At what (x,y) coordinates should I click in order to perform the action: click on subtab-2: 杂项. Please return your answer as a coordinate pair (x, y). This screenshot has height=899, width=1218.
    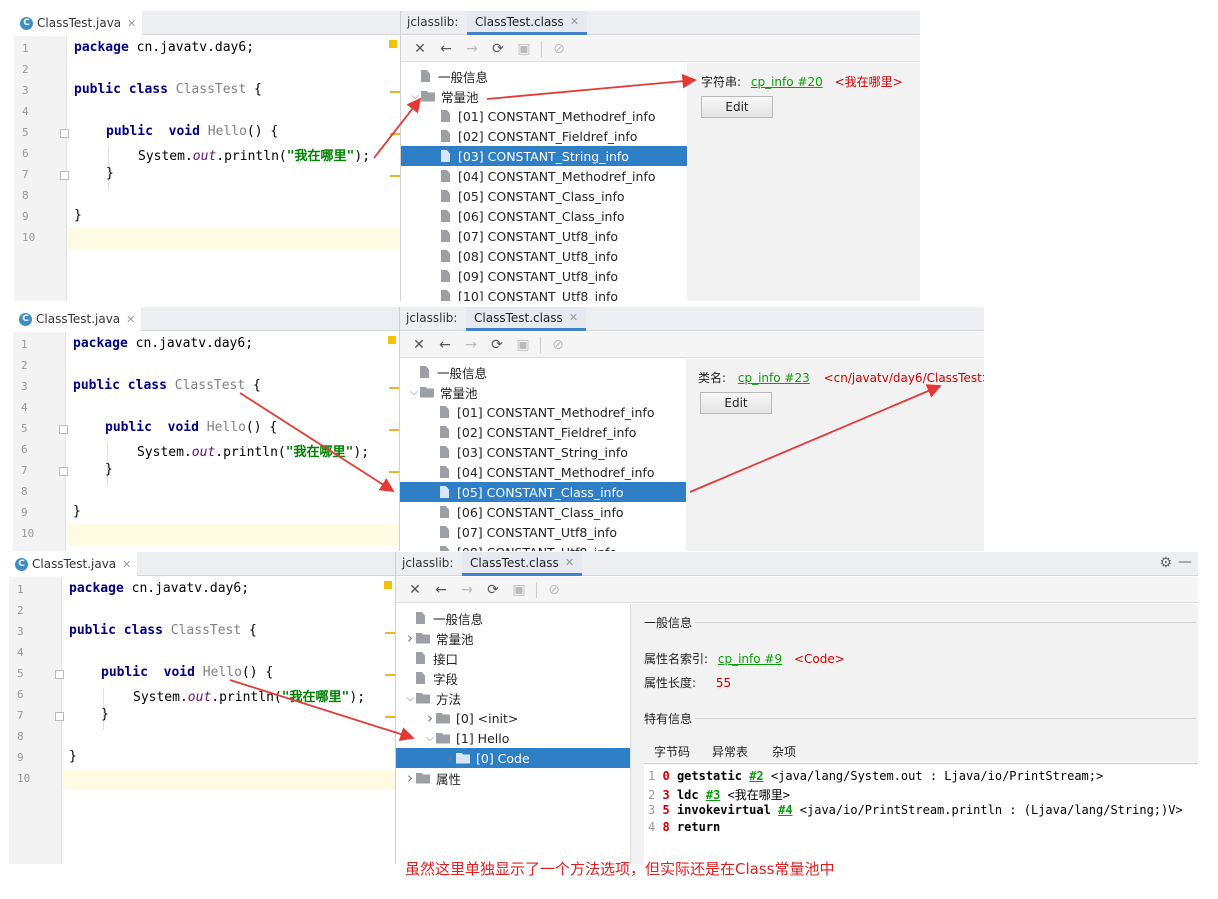
    Looking at the image, I should click on (784, 751).